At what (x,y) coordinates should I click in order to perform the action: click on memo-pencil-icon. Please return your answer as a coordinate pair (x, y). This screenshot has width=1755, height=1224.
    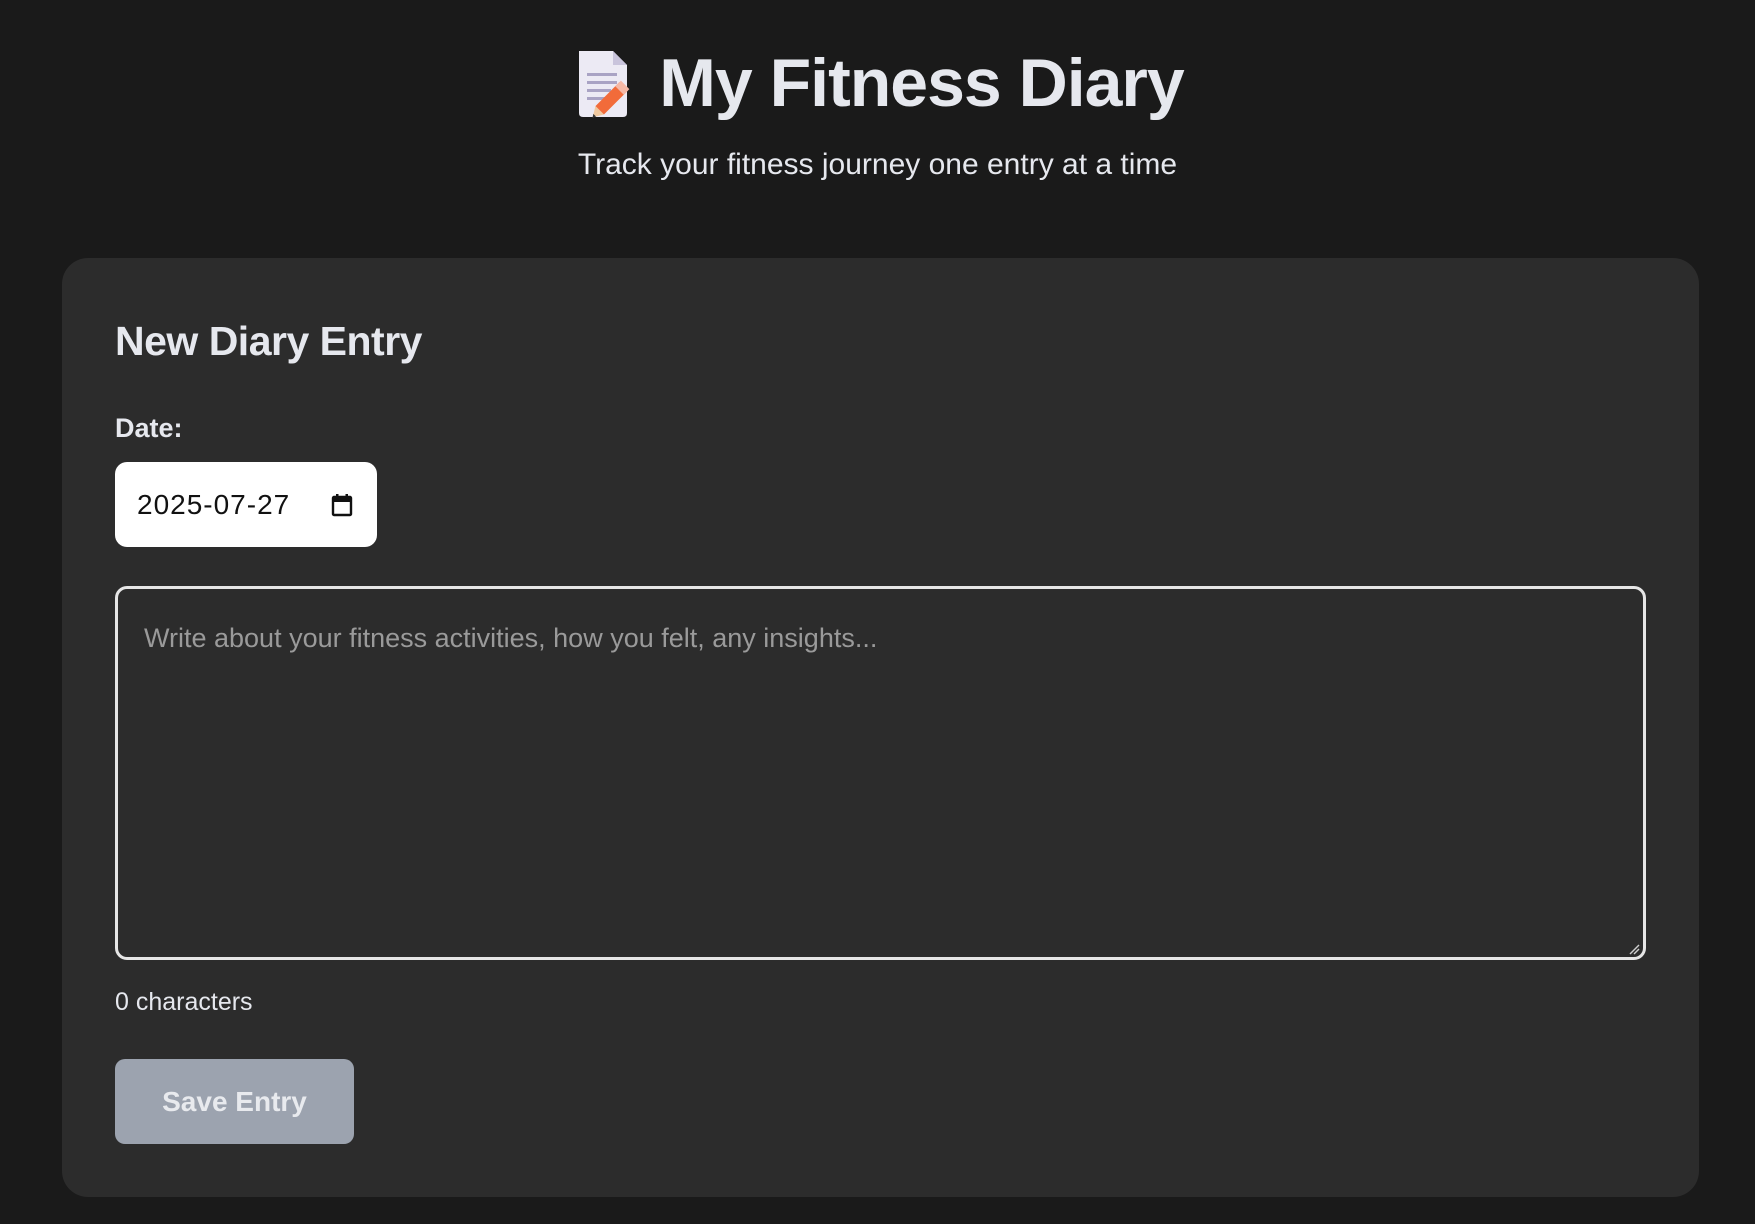
    Looking at the image, I should click on (604, 83).